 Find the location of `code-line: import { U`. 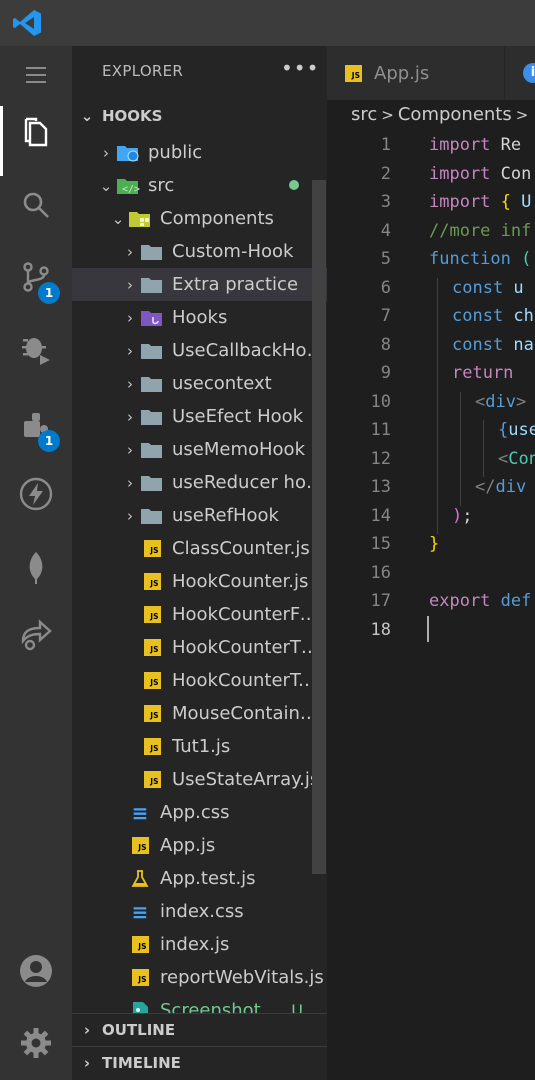

code-line: import { U is located at coordinates (480, 202).